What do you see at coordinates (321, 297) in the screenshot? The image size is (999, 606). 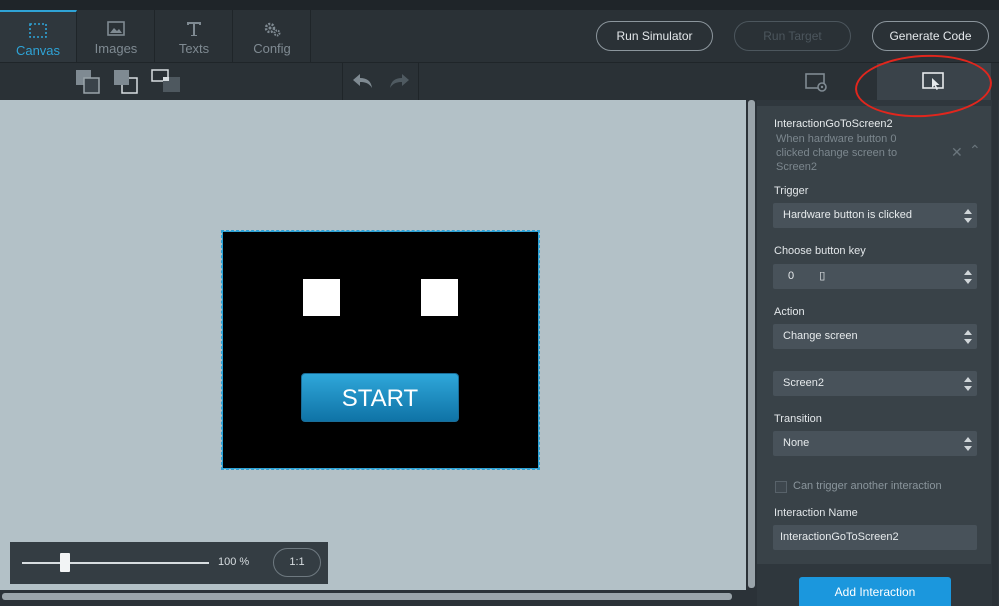 I see `left-eye-box` at bounding box center [321, 297].